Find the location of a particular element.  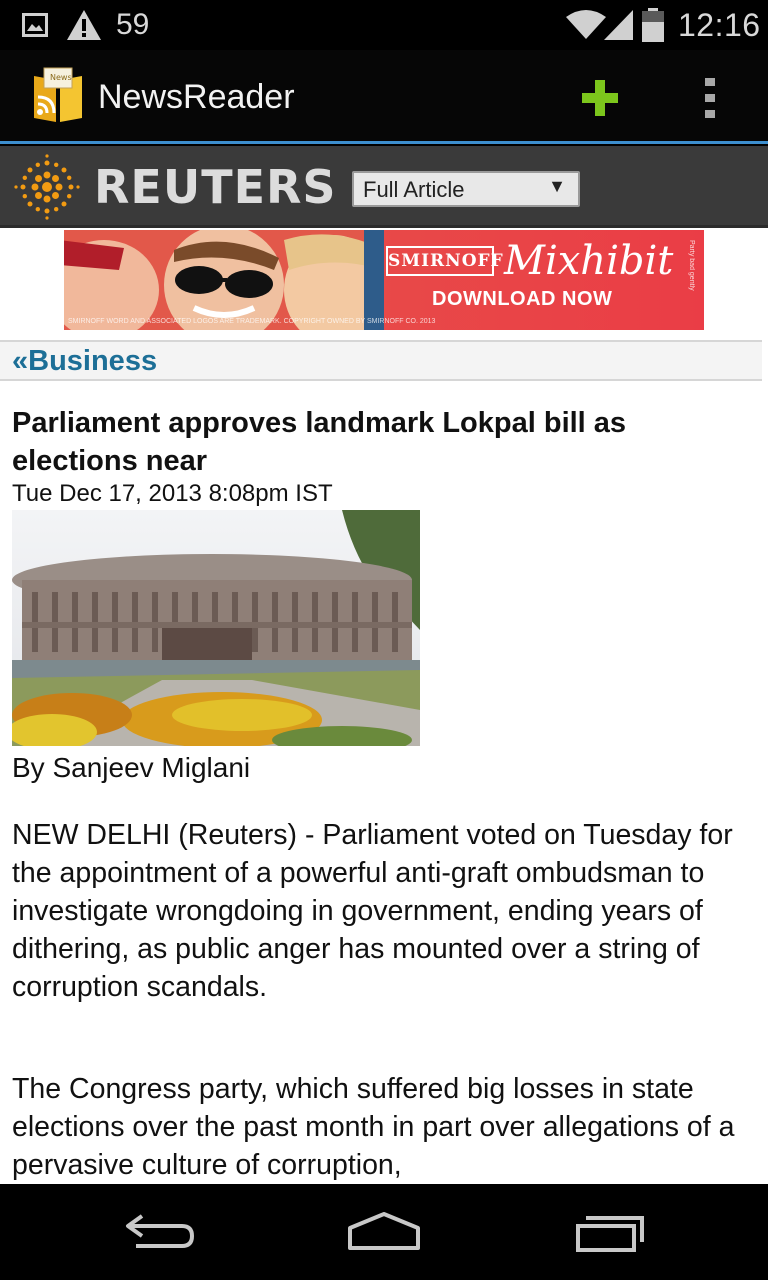

article-dateline: Tue Dec 17, 2013 8:08pm IST is located at coordinates (172, 493).